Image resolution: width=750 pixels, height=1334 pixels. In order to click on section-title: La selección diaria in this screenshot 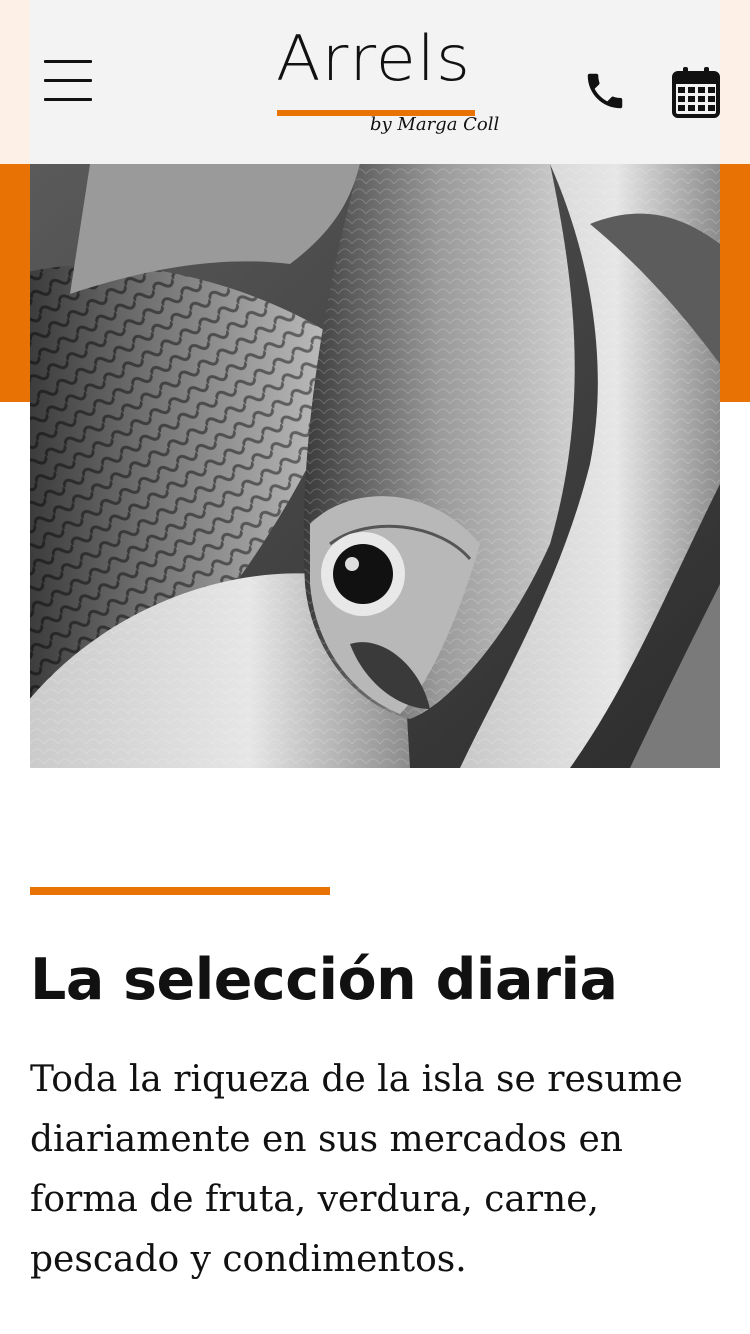, I will do `click(324, 980)`.